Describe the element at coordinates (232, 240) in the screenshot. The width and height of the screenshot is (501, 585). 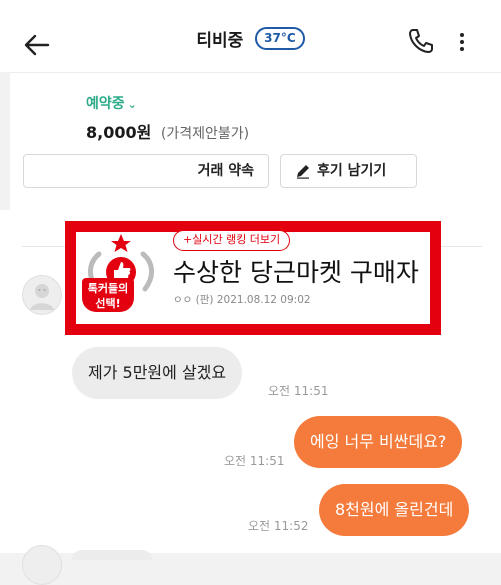
I see `realtime-ranking-link: +실시간 랭킹 더보기` at that location.